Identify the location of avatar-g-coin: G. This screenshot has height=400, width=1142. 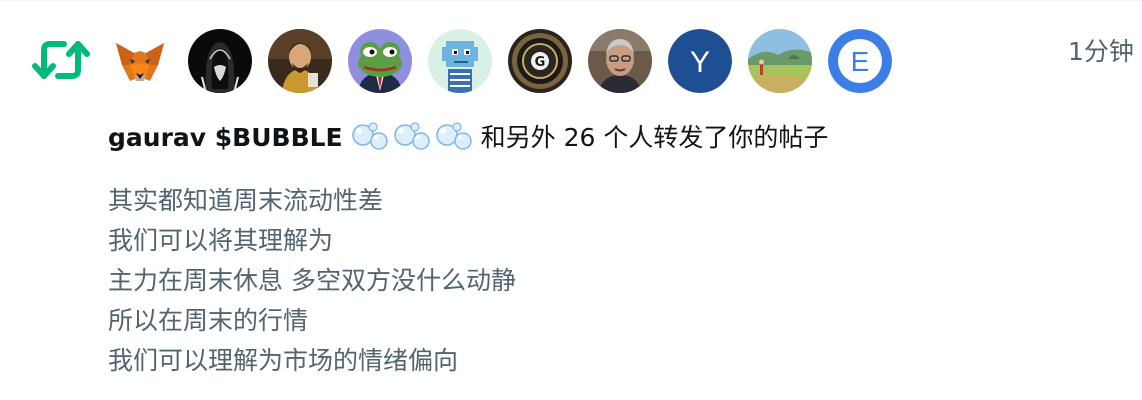
(540, 61).